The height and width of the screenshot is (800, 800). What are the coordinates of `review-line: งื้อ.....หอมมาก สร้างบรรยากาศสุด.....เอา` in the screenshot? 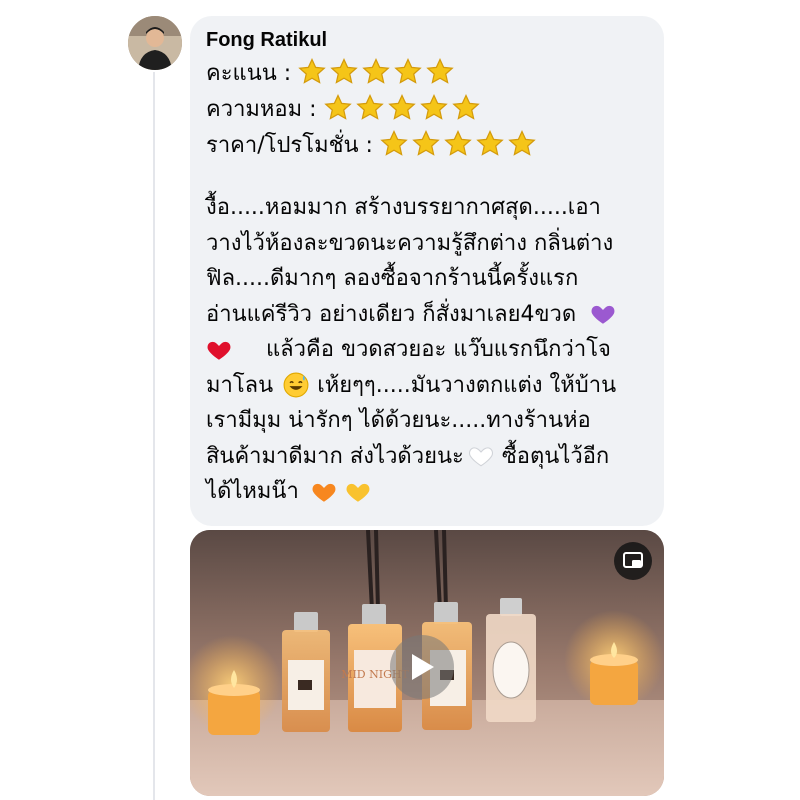 It's located at (427, 208).